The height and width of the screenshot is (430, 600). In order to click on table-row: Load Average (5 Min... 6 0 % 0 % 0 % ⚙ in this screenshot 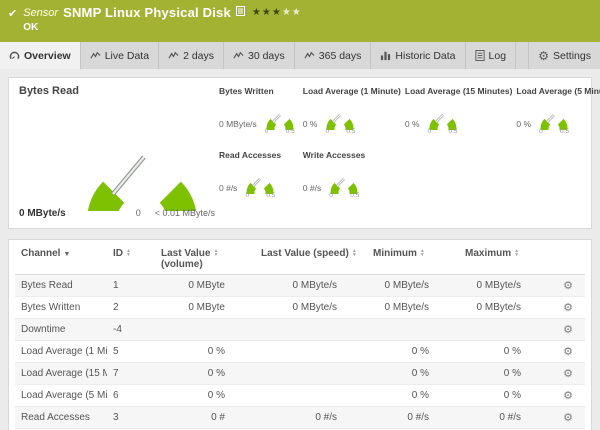, I will do `click(300, 395)`.